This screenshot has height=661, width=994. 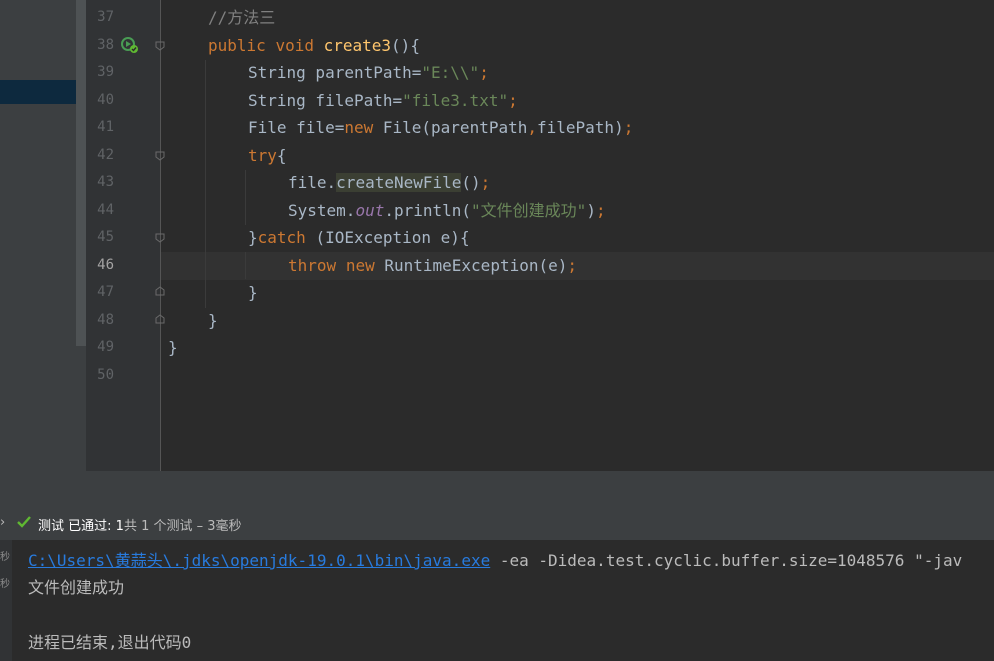 What do you see at coordinates (383, 100) in the screenshot?
I see `code-line: String filePath="file3.txt";` at bounding box center [383, 100].